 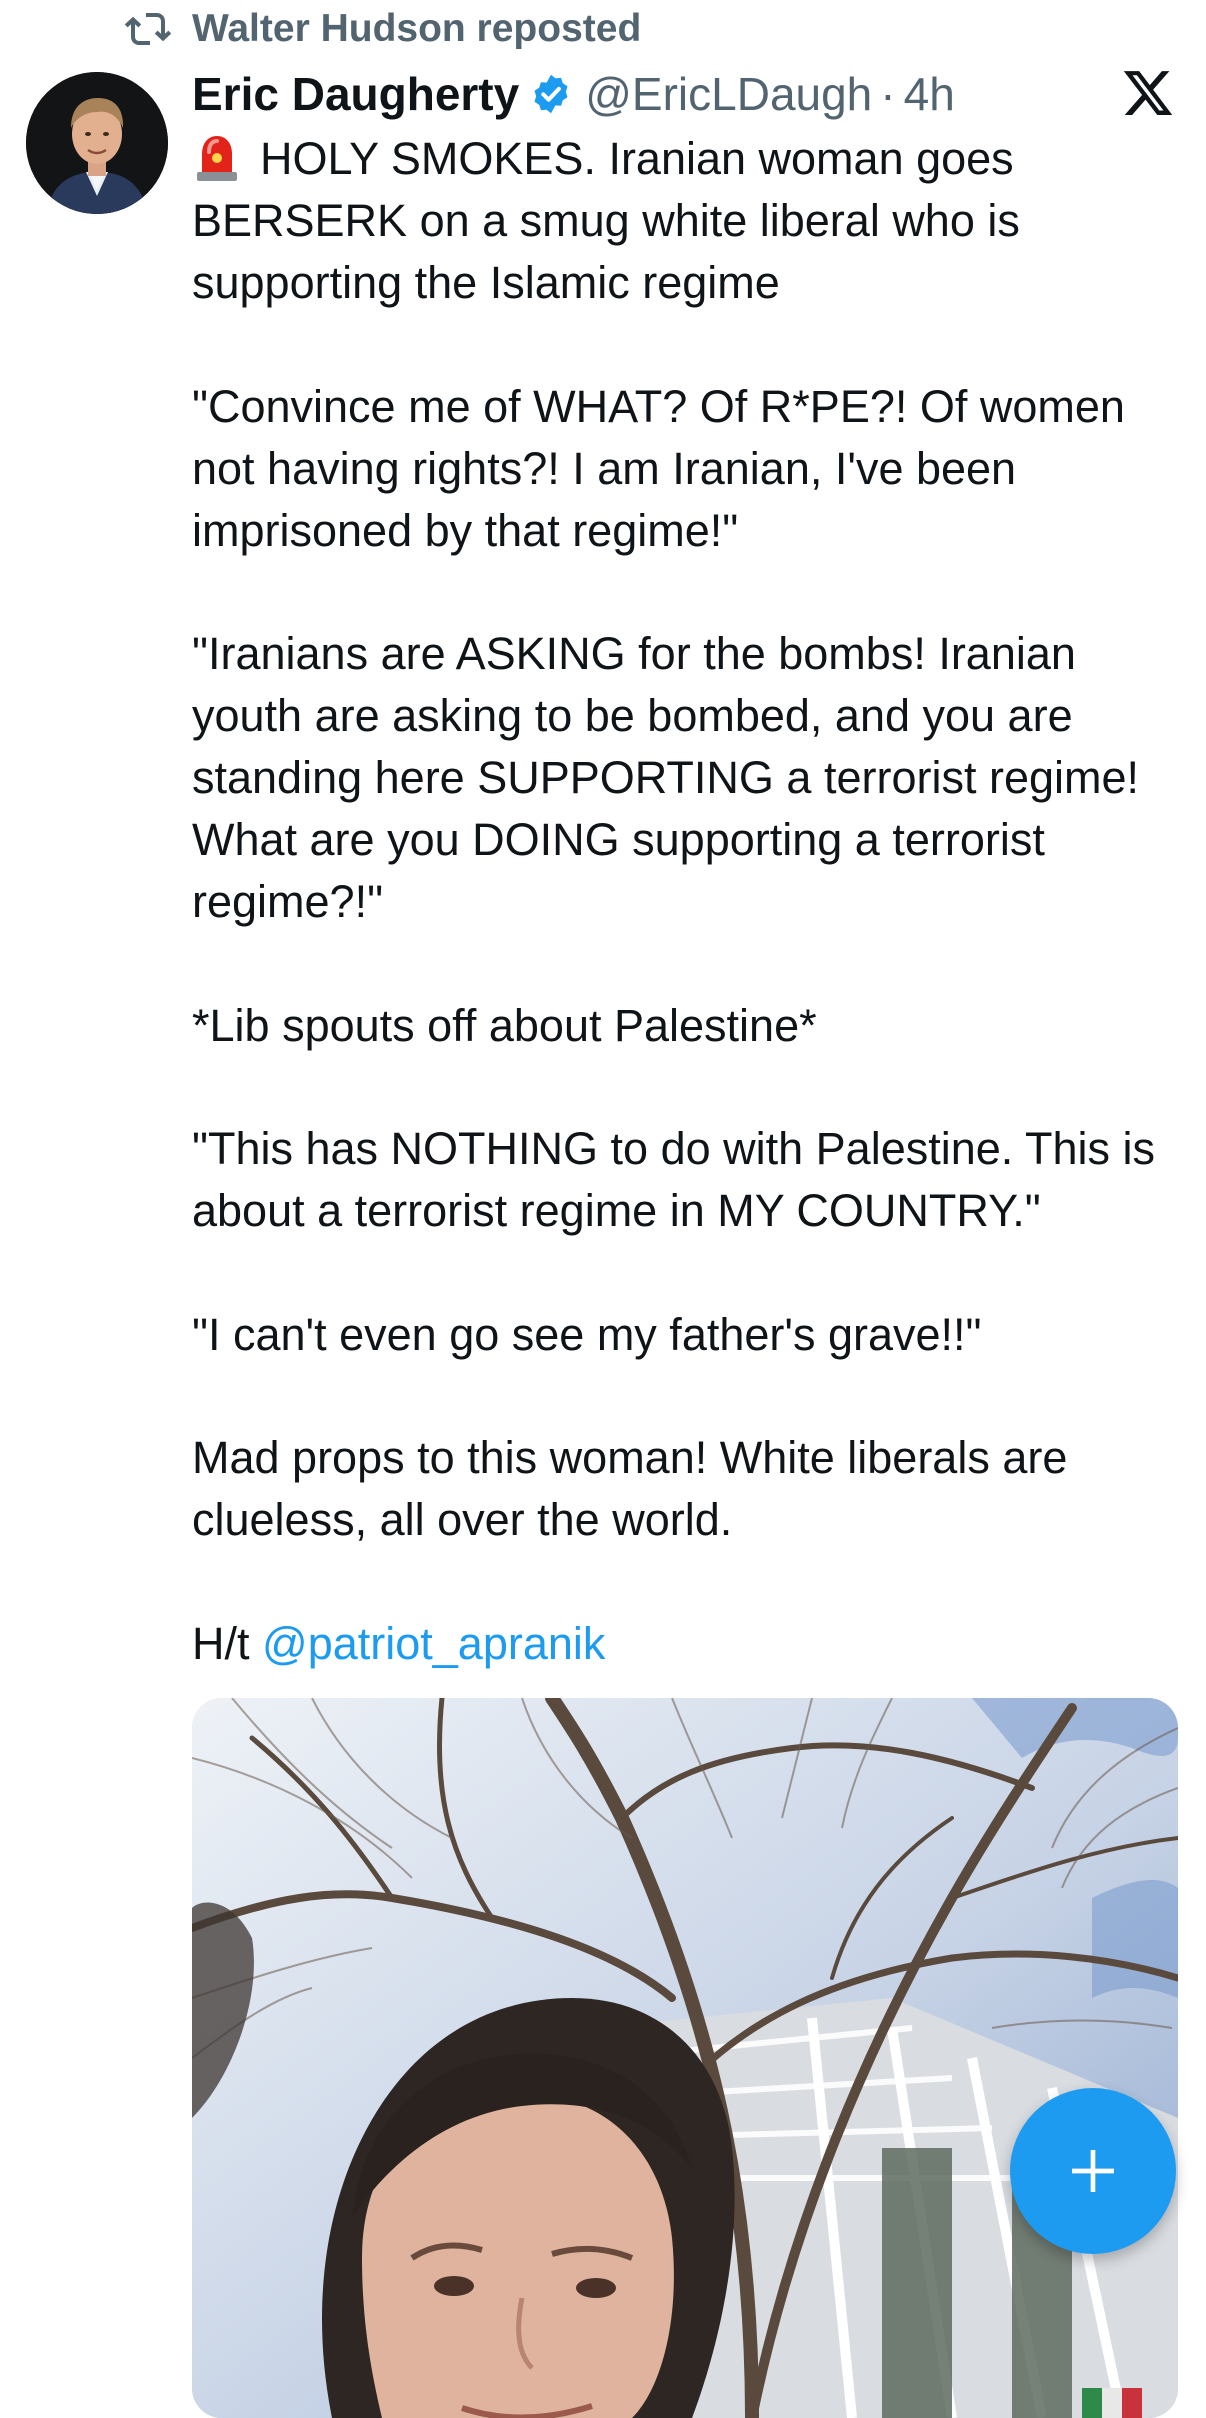 I want to click on repost-indicator: Walter Hudson reposted, so click(x=382, y=29).